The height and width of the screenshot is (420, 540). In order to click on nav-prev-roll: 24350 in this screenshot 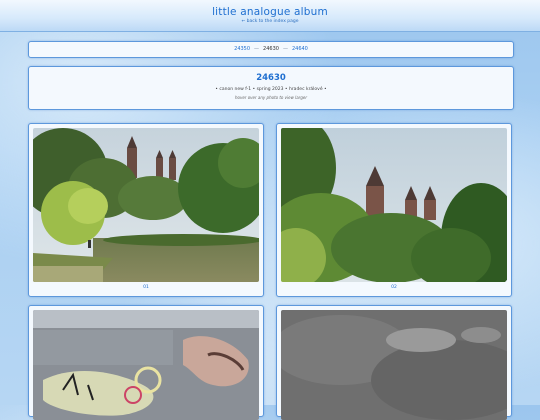, I will do `click(242, 49)`.